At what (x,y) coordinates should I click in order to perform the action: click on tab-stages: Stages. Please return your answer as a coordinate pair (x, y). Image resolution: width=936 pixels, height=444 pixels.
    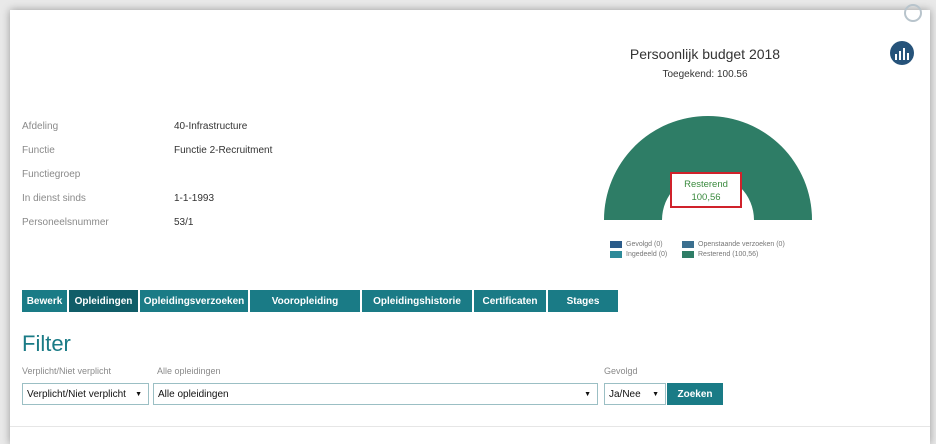
    Looking at the image, I should click on (583, 301).